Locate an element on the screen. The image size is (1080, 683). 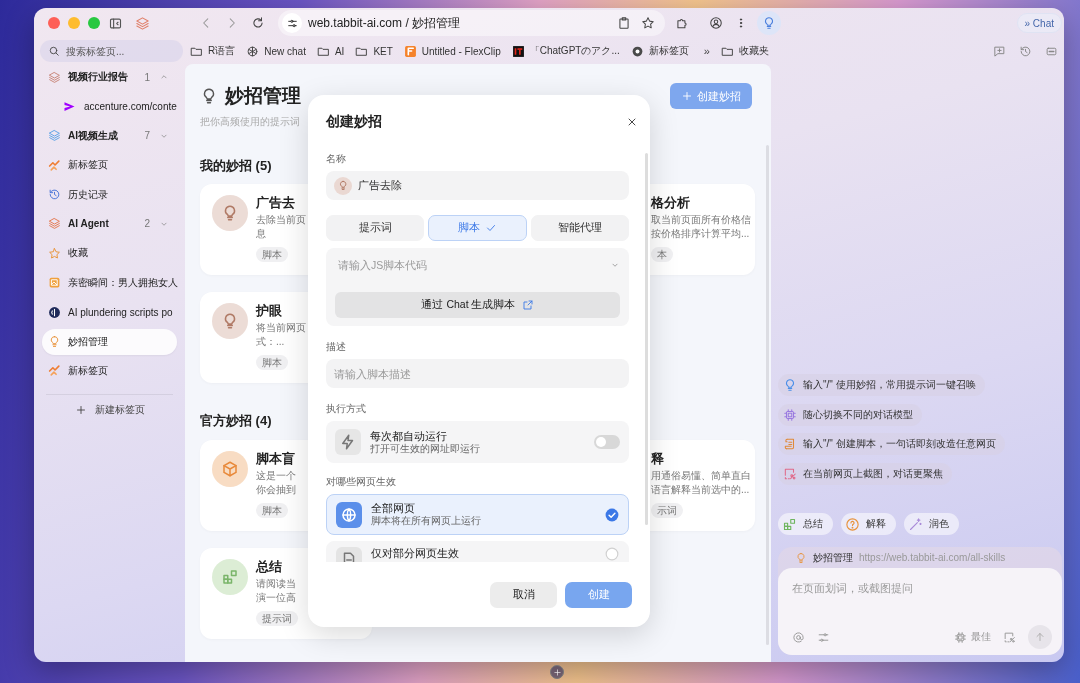
close-icon is located at coordinates (632, 122).